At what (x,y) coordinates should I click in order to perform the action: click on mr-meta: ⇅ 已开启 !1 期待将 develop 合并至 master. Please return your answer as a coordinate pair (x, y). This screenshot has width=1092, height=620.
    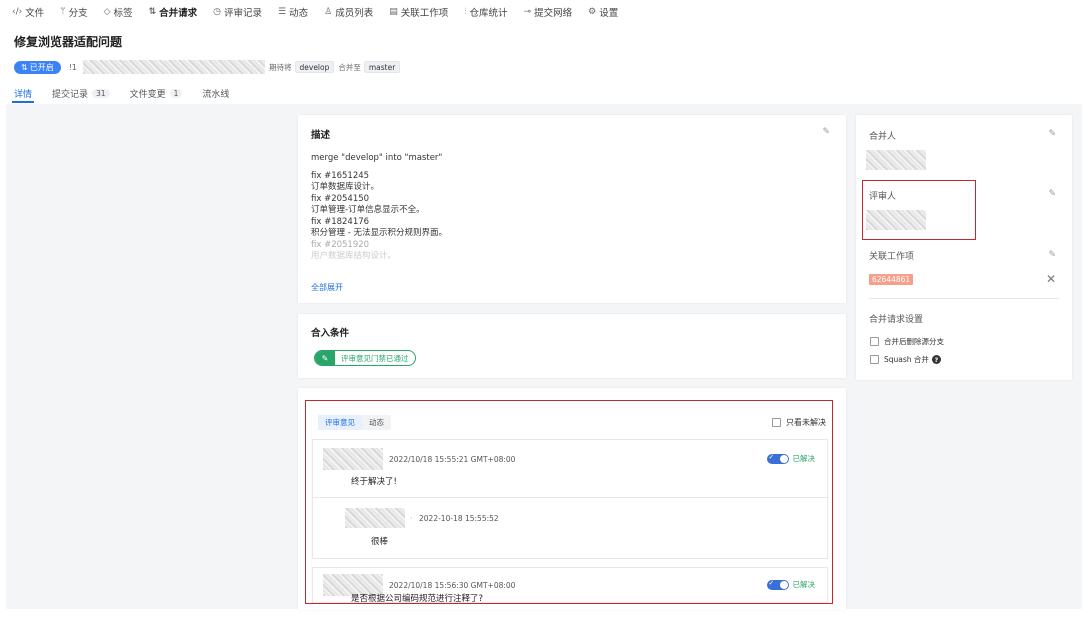
    Looking at the image, I should click on (207, 67).